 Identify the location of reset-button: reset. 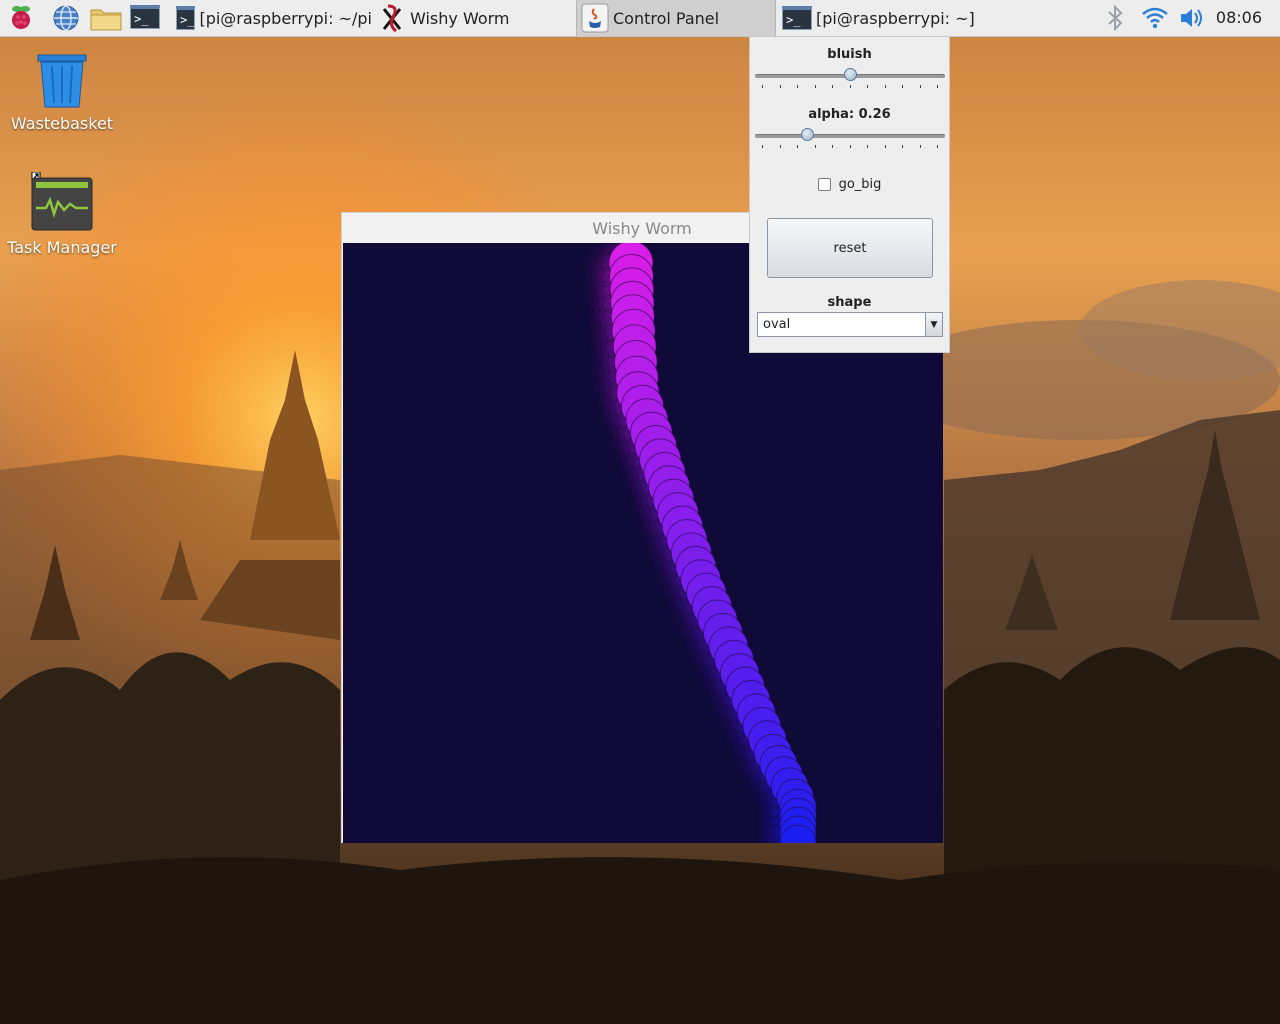
(850, 248).